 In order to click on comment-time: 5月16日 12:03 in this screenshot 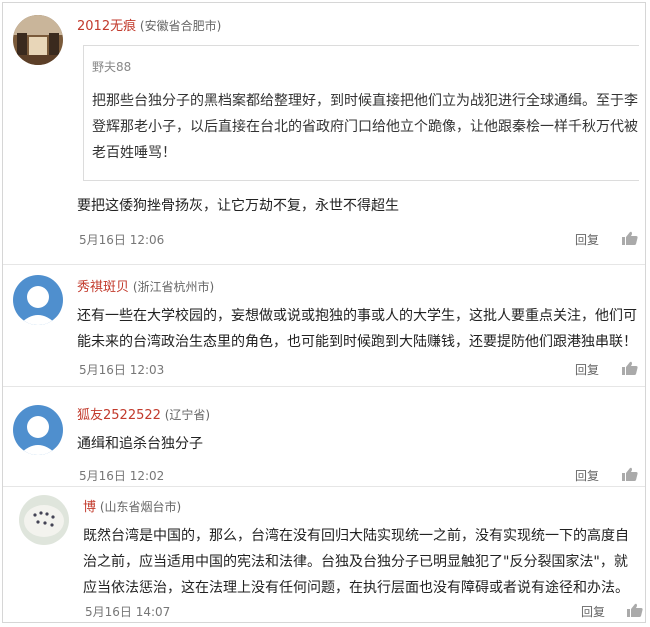, I will do `click(122, 370)`.